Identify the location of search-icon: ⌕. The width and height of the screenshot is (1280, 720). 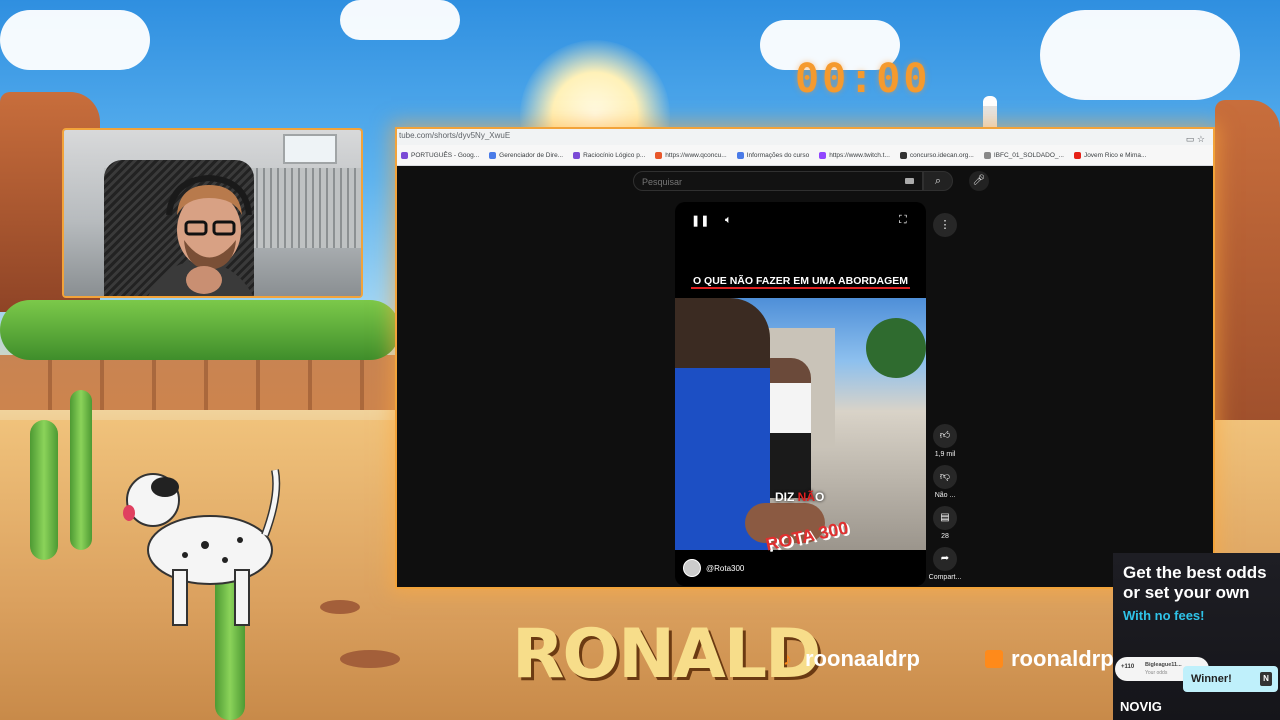
(938, 181).